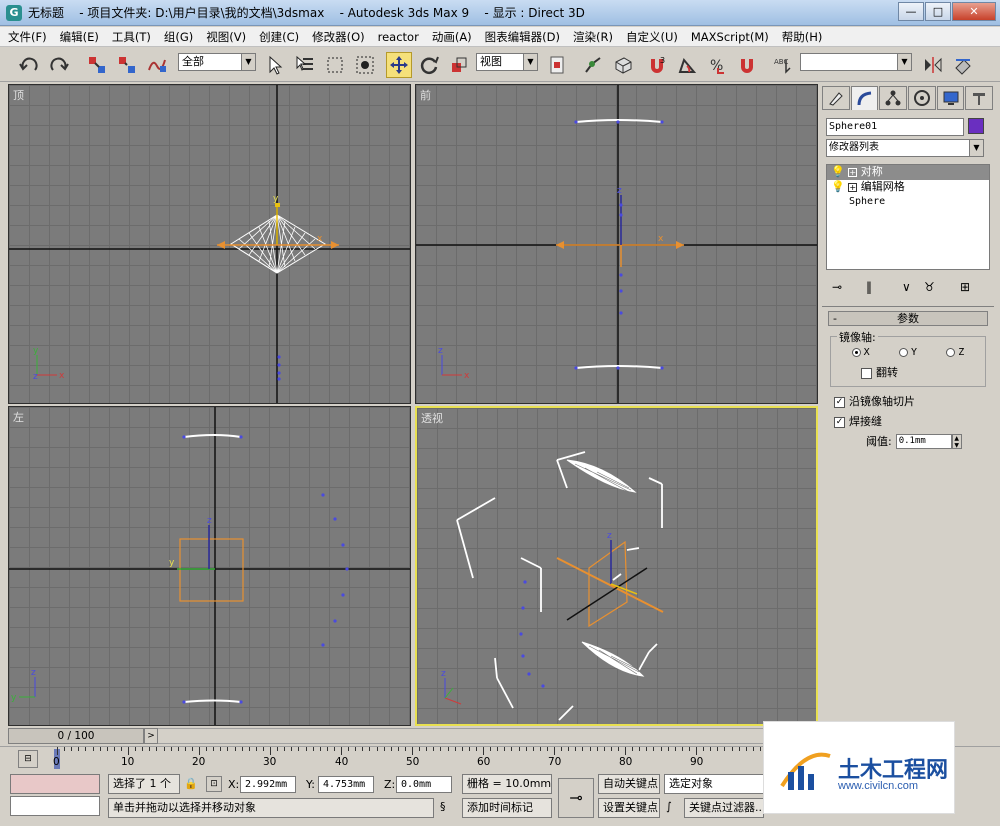  I want to click on maxscript-listener-pink, so click(55, 784).